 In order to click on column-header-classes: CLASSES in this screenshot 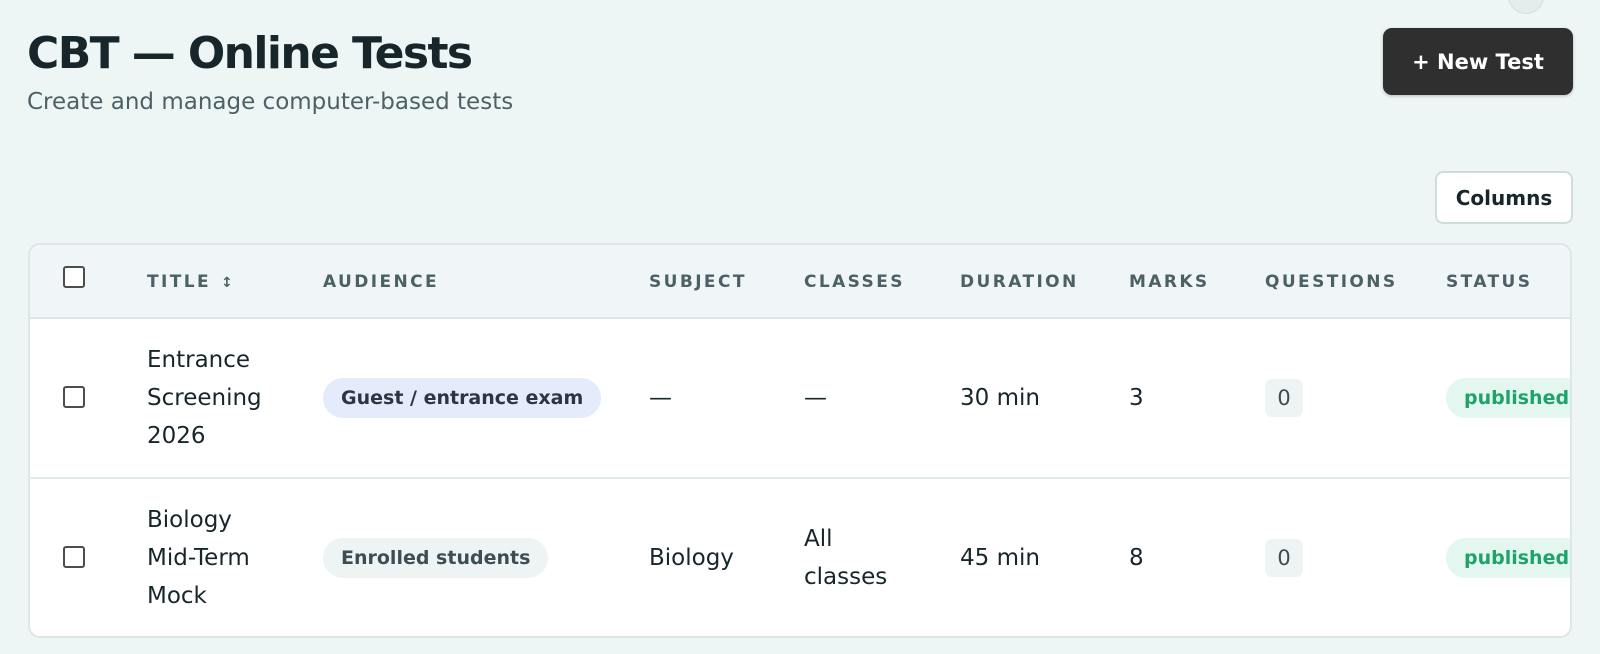, I will do `click(854, 282)`.